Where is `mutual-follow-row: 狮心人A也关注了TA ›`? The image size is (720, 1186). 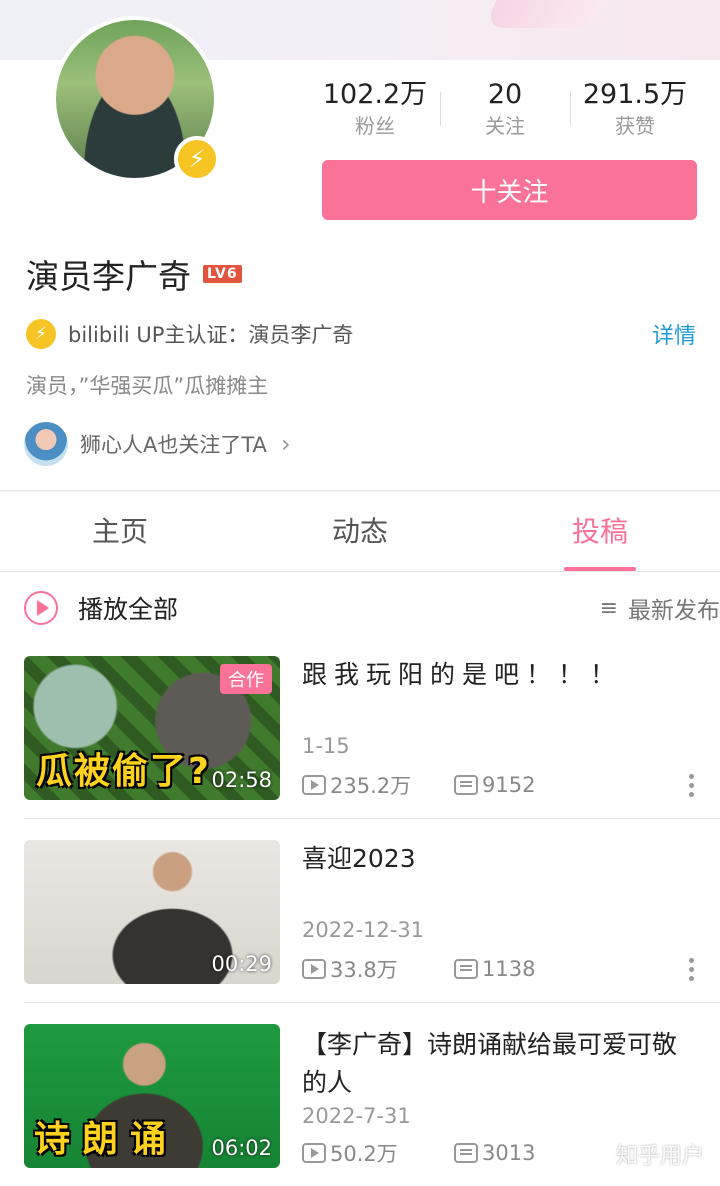
mutual-follow-row: 狮心人A也关注了TA › is located at coordinates (157, 444).